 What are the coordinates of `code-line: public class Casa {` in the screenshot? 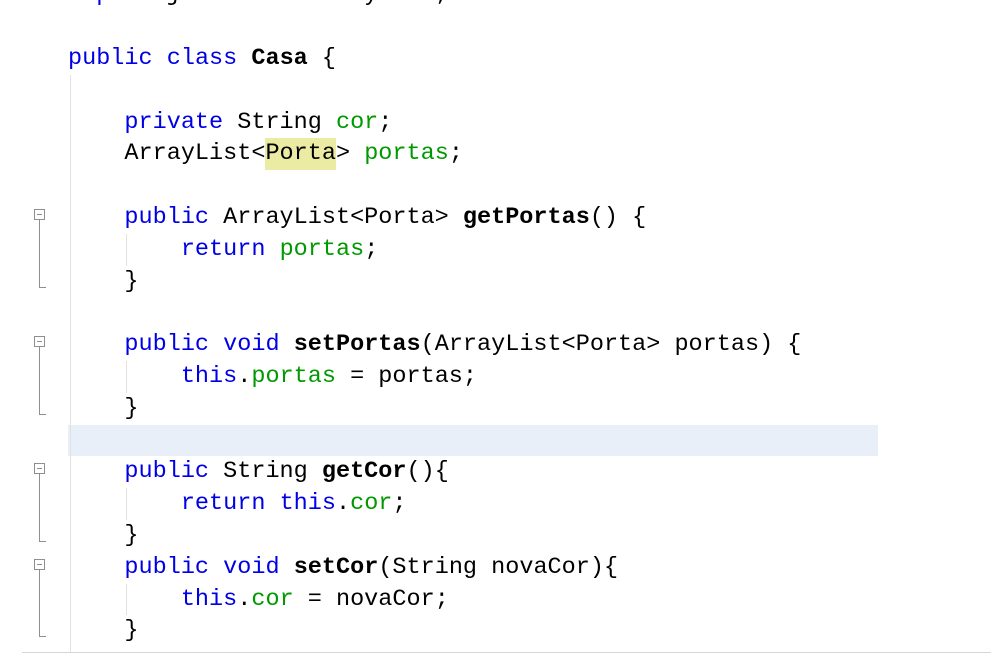 It's located at (202, 59).